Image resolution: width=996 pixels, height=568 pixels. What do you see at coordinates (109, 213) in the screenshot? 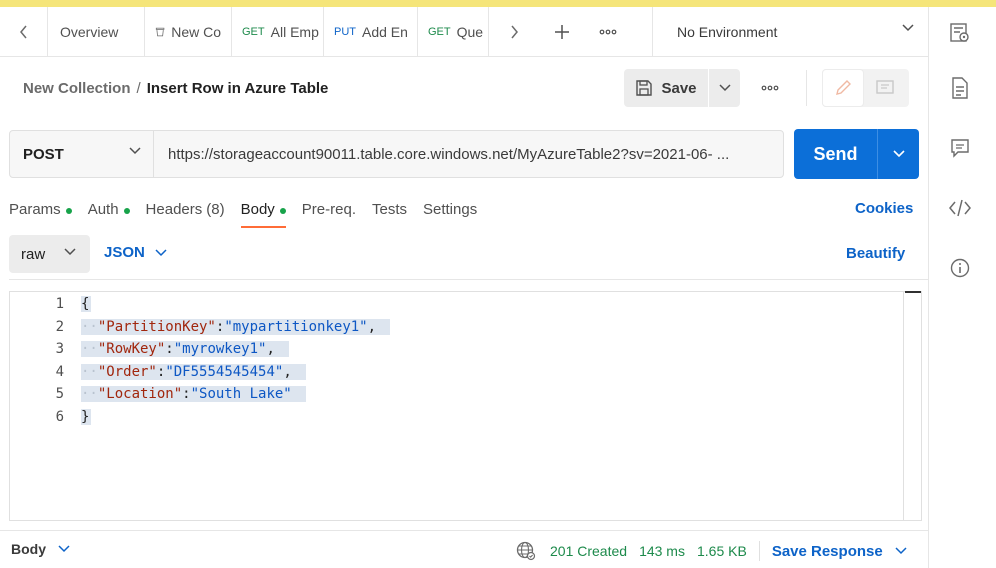
I see `tab-auth: Auth` at bounding box center [109, 213].